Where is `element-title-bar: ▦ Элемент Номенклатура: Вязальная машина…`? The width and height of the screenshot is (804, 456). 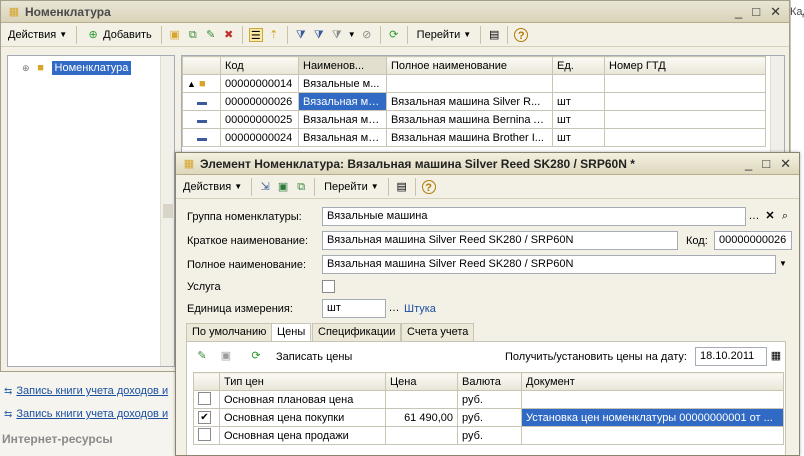
element-title-bar: ▦ Элемент Номенклатура: Вязальная машина… is located at coordinates (487, 164).